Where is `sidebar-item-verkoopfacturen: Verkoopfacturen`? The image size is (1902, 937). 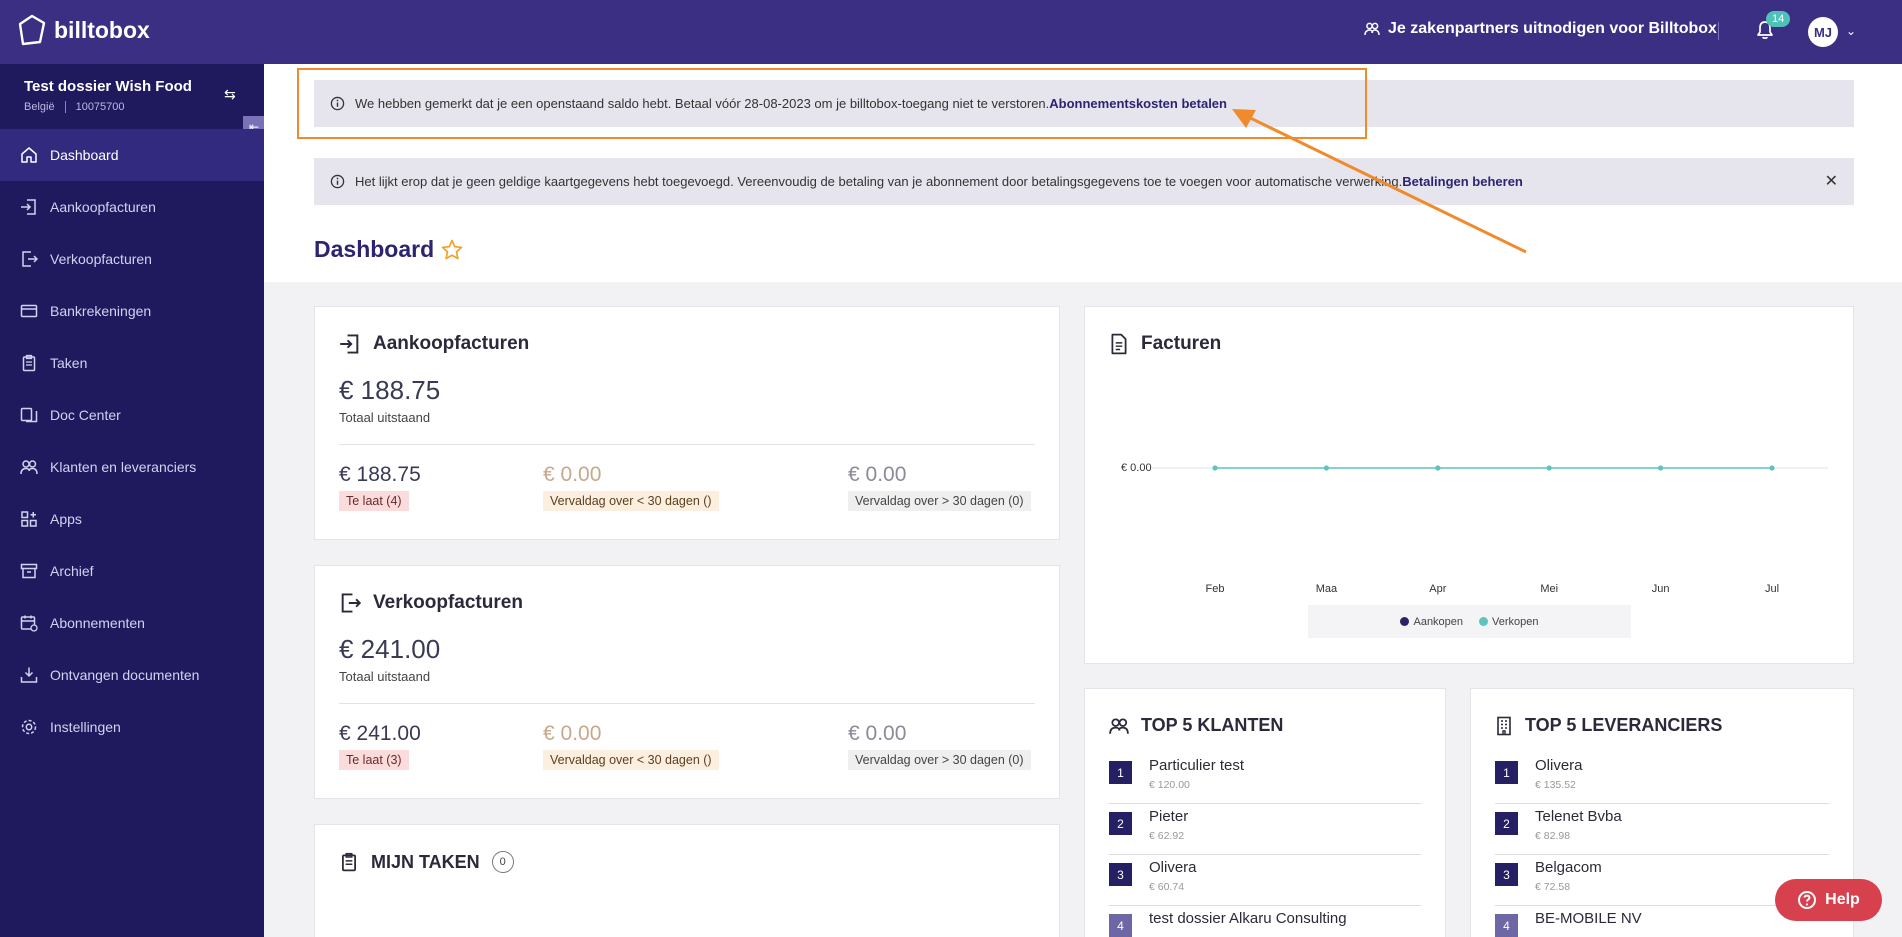
sidebar-item-verkoopfacturen: Verkoopfacturen is located at coordinates (132, 259).